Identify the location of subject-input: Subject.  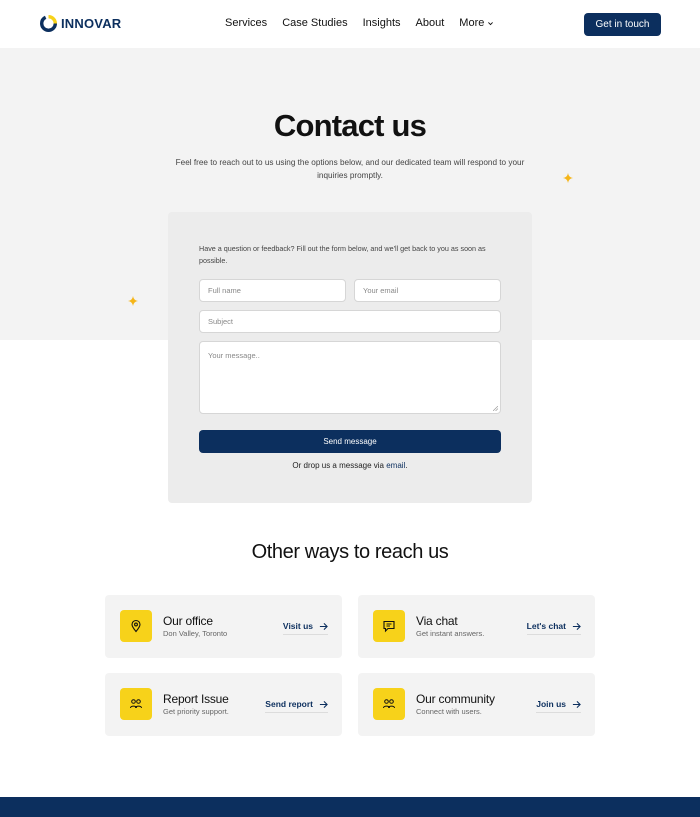
(350, 321).